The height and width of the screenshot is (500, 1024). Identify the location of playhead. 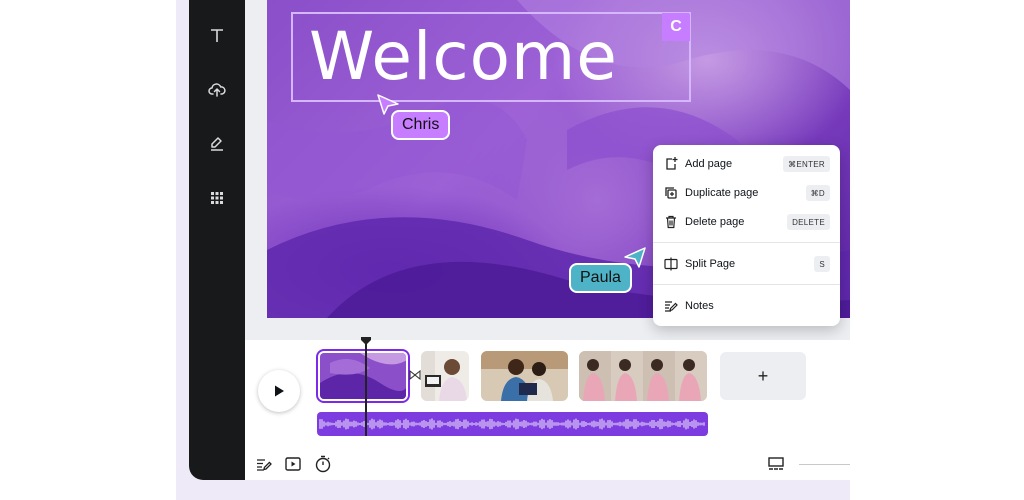
(366, 388).